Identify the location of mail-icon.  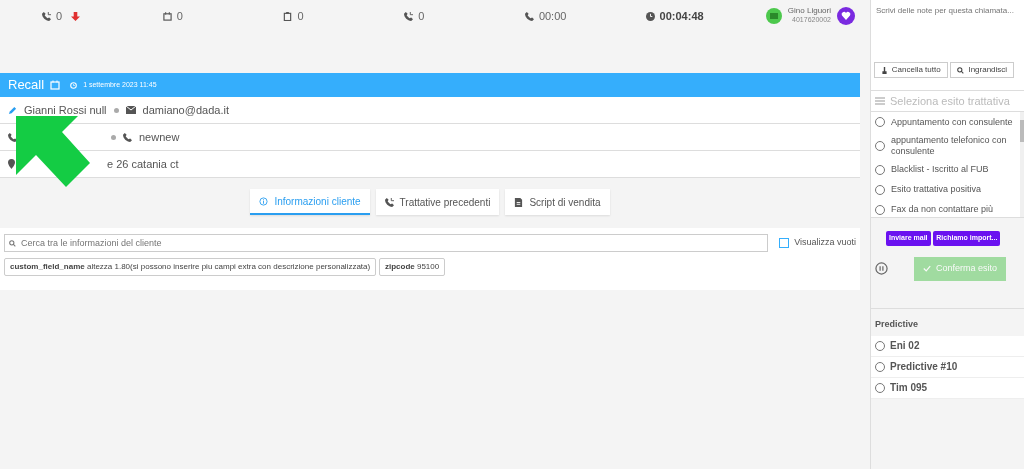
(130, 110).